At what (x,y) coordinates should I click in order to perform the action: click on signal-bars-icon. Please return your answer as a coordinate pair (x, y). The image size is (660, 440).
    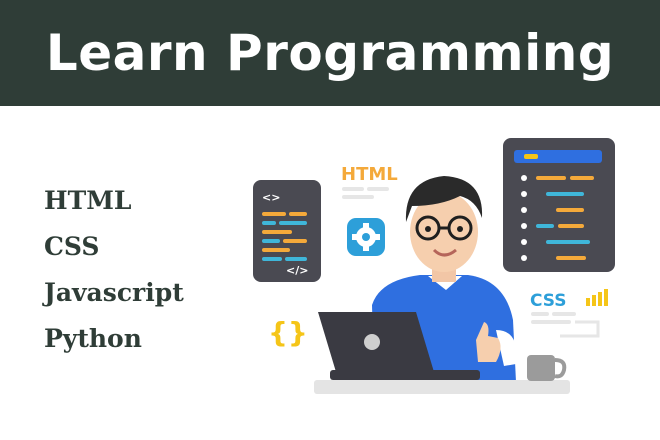
    Looking at the image, I should click on (597, 297).